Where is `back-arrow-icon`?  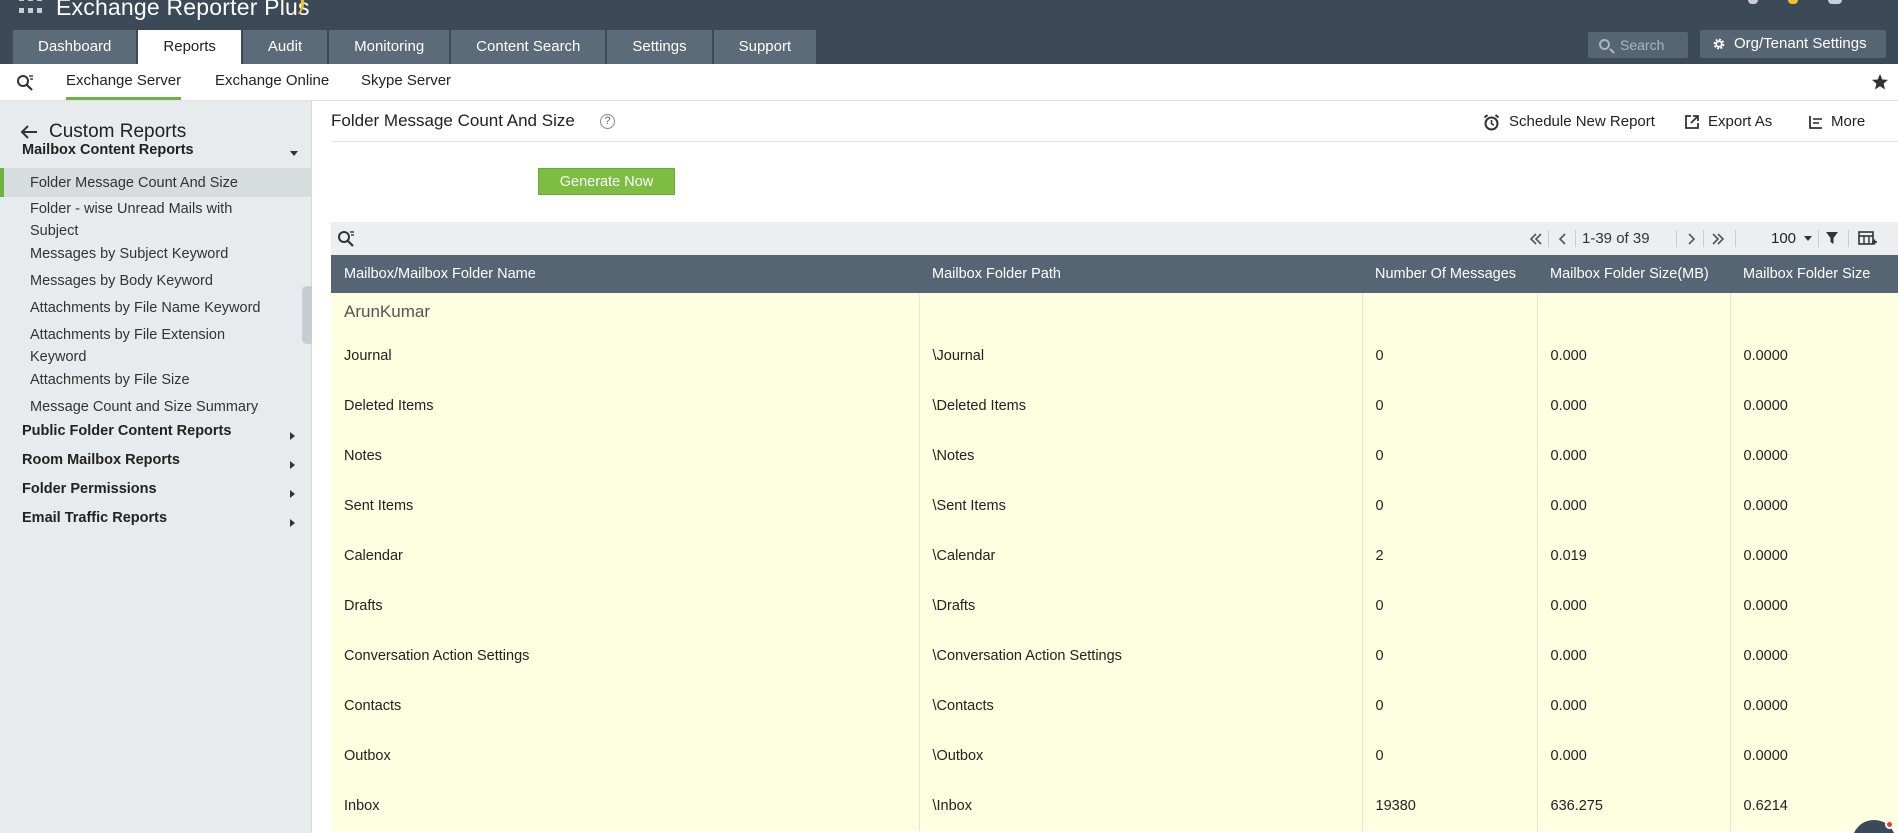 back-arrow-icon is located at coordinates (29, 132).